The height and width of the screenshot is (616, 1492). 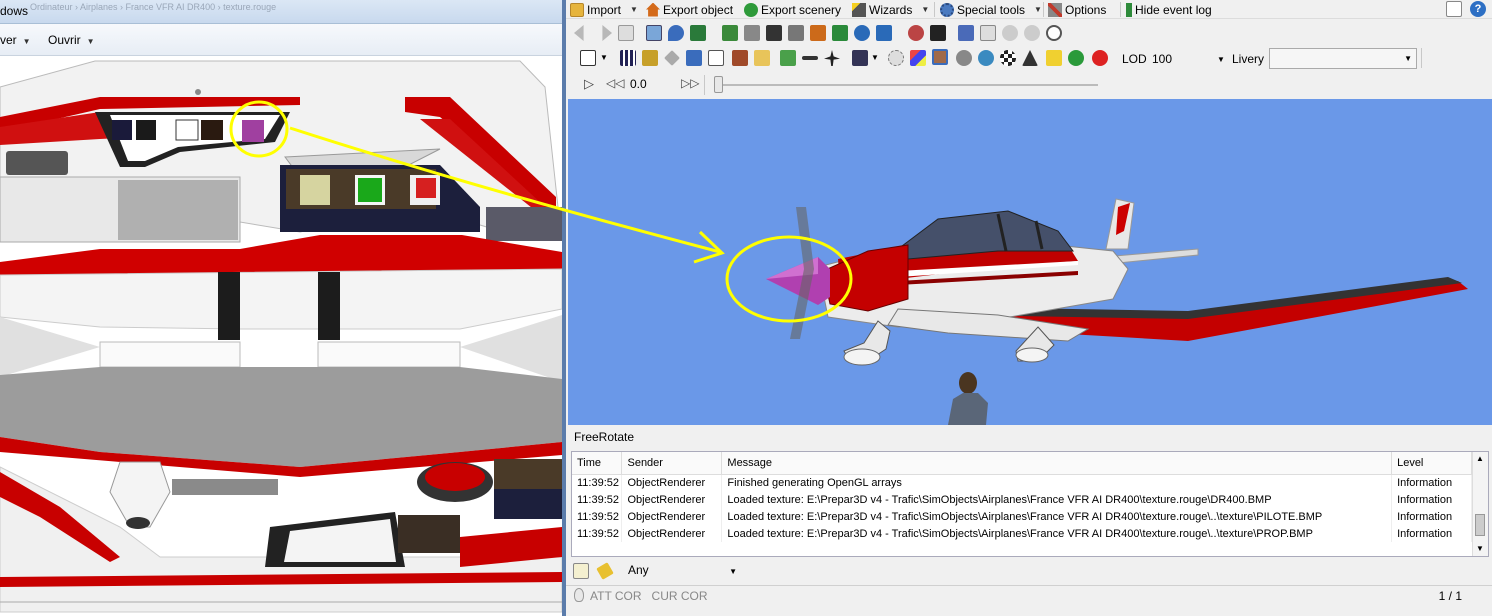 I want to click on reflection-icon, so click(x=986, y=58).